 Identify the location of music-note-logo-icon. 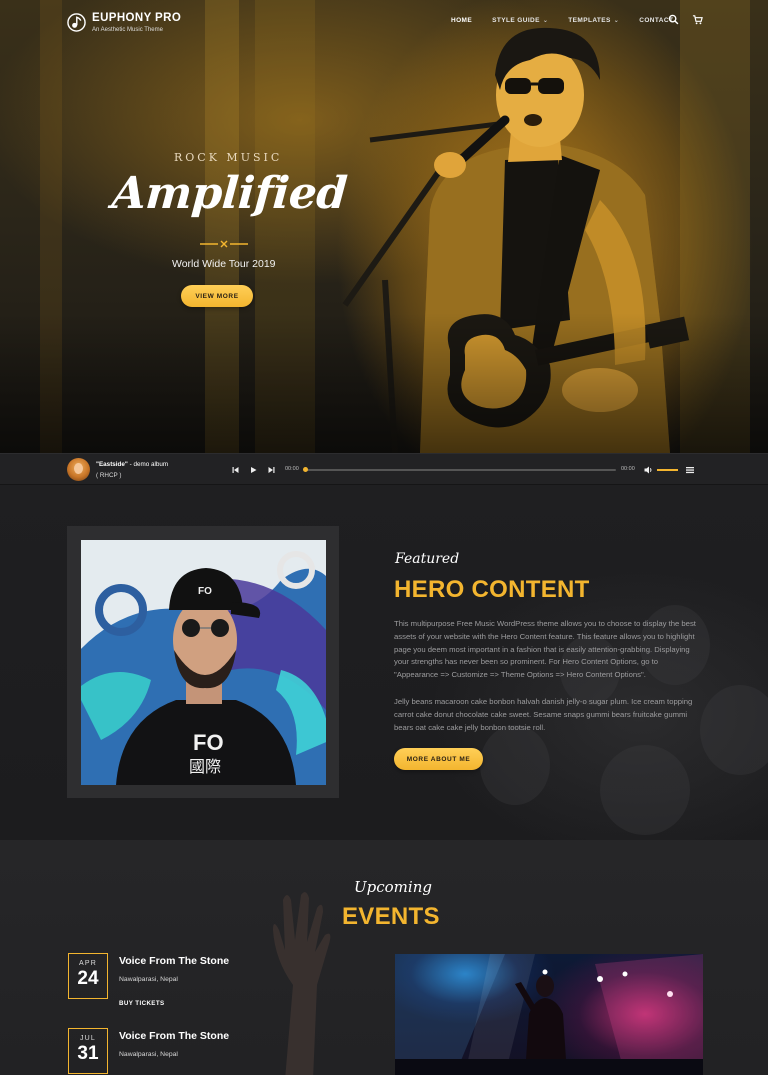
(76, 22).